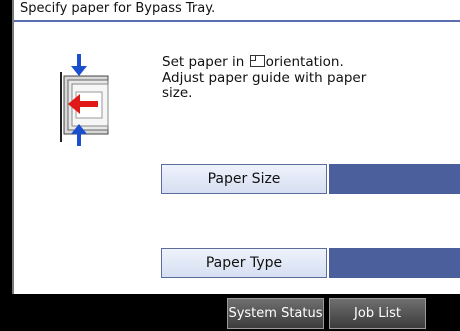 The height and width of the screenshot is (331, 460). Describe the element at coordinates (394, 179) in the screenshot. I see `paper-size-value` at that location.